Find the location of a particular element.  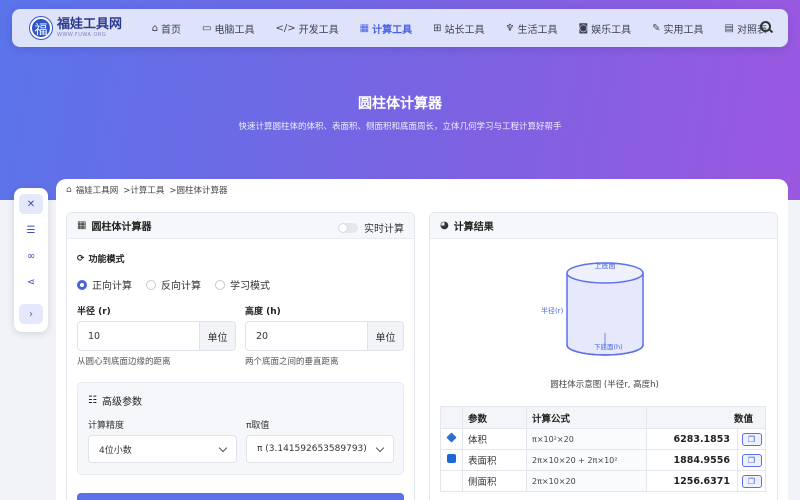

row-value: 1884.9556 is located at coordinates (692, 460).